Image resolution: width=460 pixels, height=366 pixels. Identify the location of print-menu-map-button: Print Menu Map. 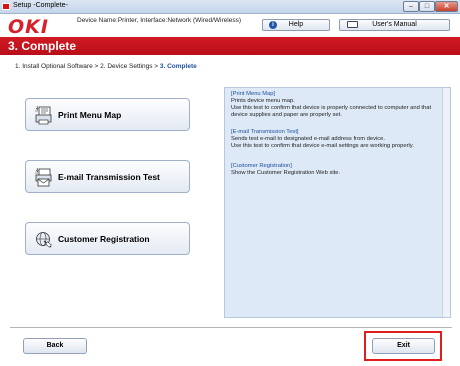
(107, 114).